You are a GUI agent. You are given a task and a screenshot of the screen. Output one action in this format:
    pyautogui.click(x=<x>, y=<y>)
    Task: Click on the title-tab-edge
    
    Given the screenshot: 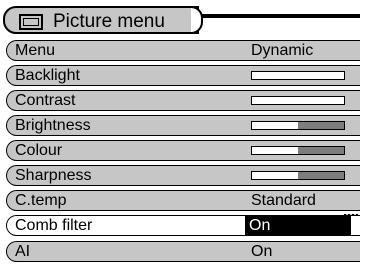 What is the action you would take?
    pyautogui.click(x=197, y=20)
    